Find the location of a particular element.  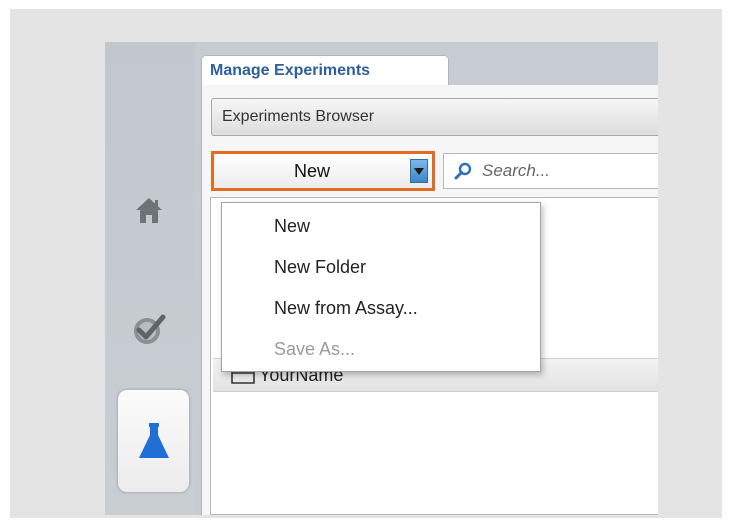

toolbar: New is located at coordinates (434, 171).